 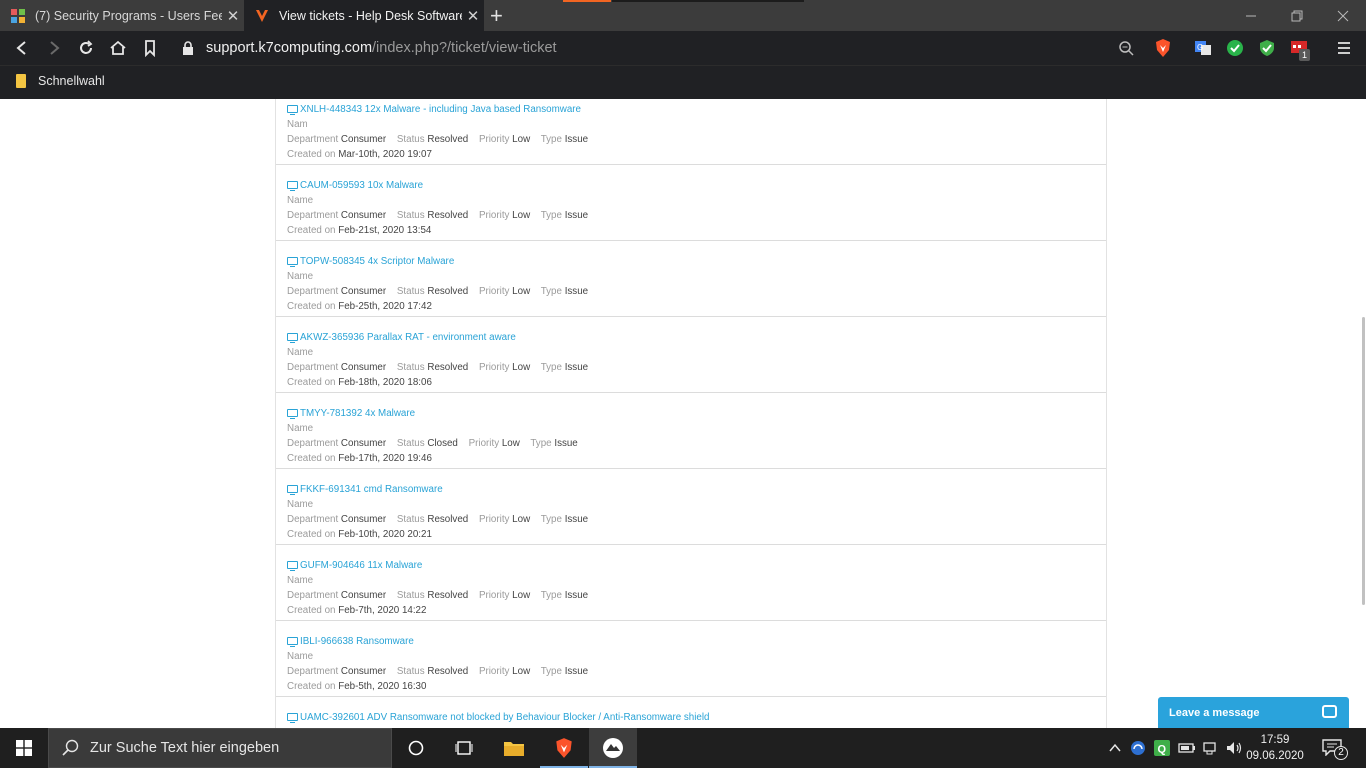 I want to click on lock-icon, so click(x=188, y=48).